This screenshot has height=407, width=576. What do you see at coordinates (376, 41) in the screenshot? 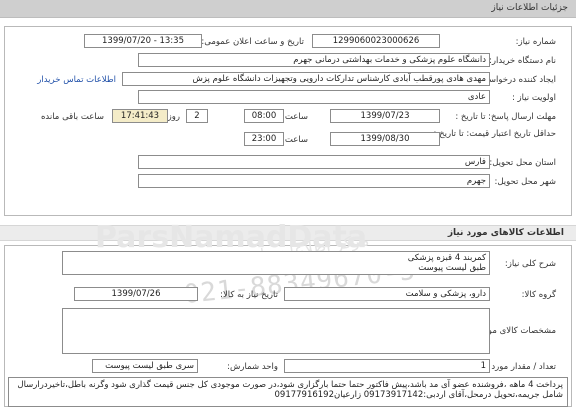
I see `need-number-field: 1299060023000626` at bounding box center [376, 41].